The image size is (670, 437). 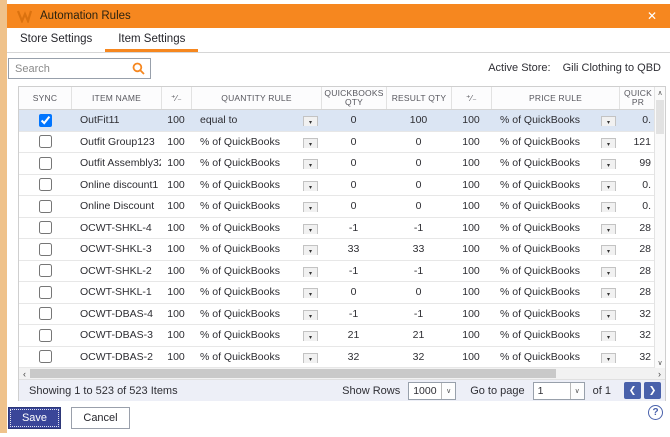 I want to click on scroll-up-icon: ∧, so click(x=660, y=93).